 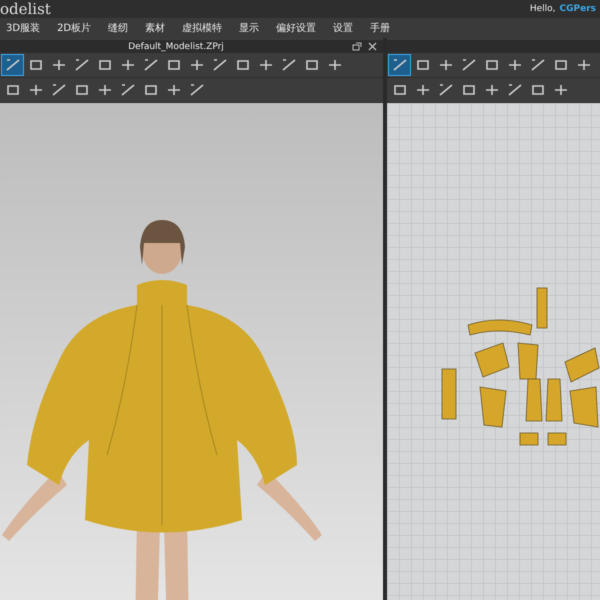 What do you see at coordinates (578, 9) in the screenshot?
I see `user-link: CGPers` at bounding box center [578, 9].